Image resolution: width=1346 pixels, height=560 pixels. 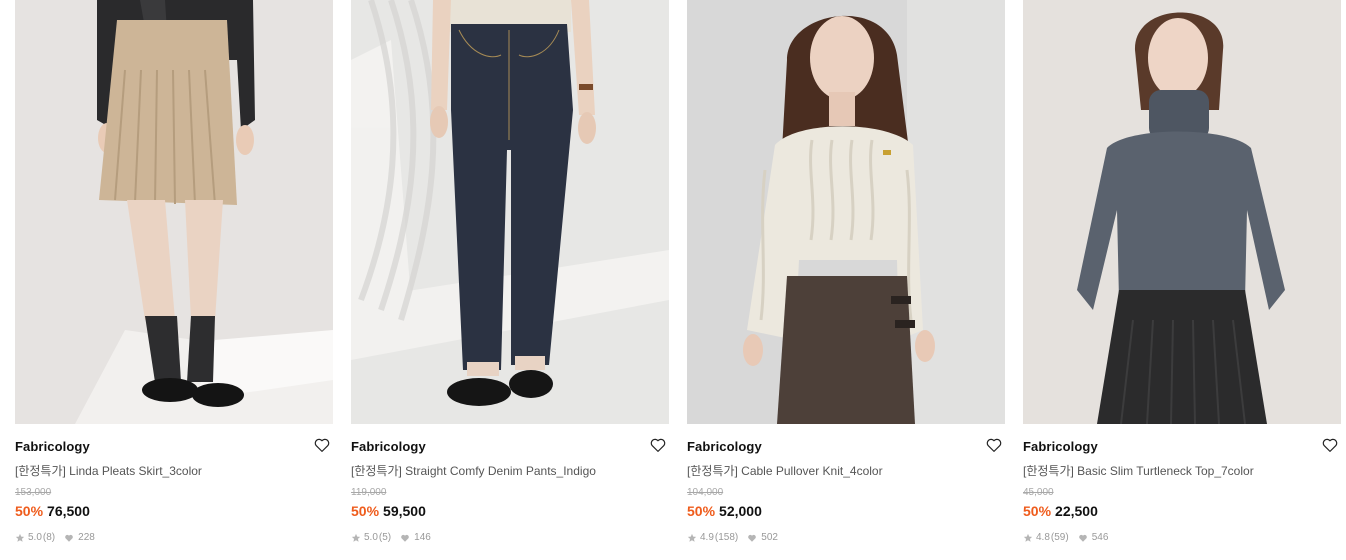 I want to click on rating-value: 4.8, so click(x=1043, y=537).